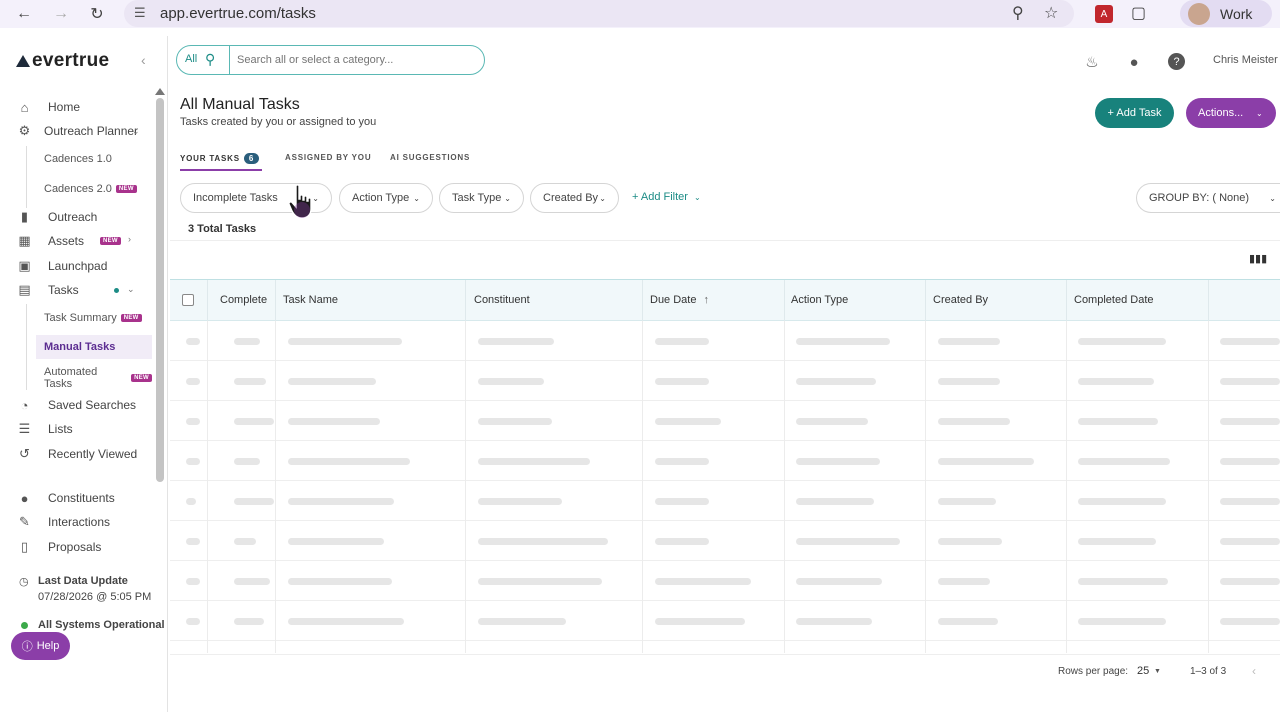  What do you see at coordinates (143, 60) in the screenshot?
I see `collapse-sidebar-icon: ‹` at bounding box center [143, 60].